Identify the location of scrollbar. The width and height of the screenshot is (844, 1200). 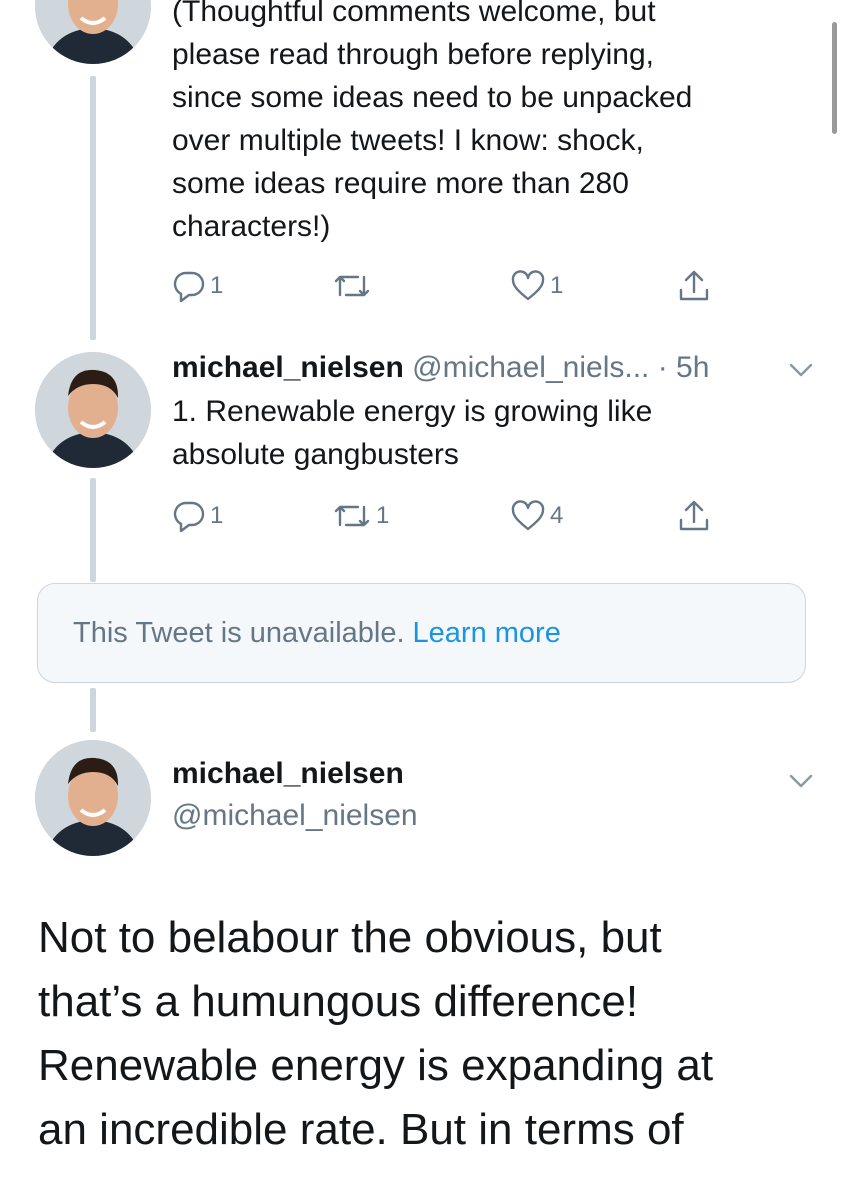
(834, 78).